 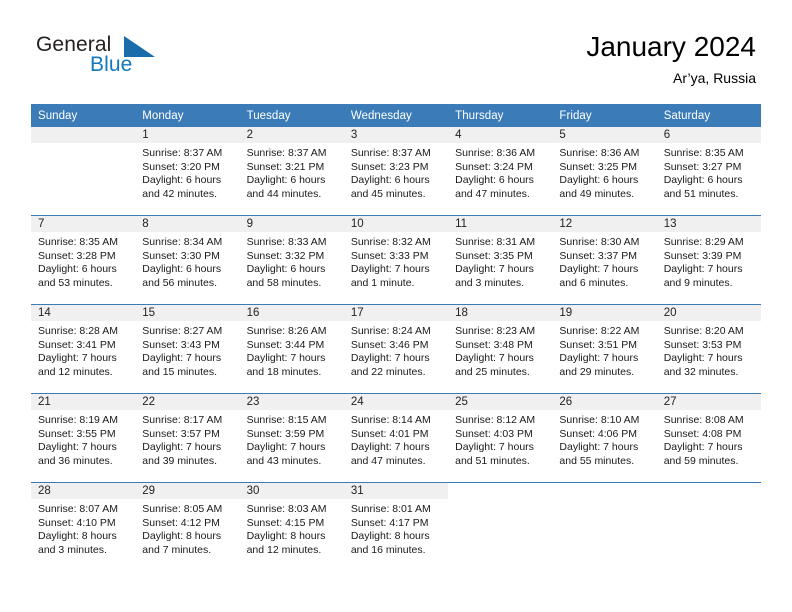 What do you see at coordinates (187, 224) in the screenshot?
I see `day-number: 8` at bounding box center [187, 224].